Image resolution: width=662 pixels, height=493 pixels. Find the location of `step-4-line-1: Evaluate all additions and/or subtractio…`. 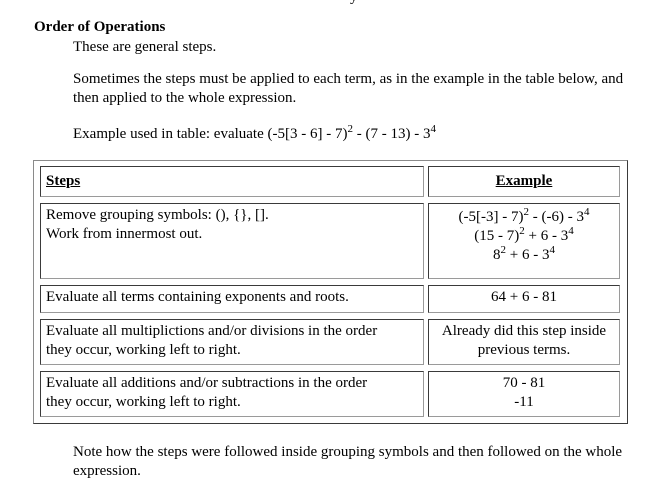

step-4-line-1: Evaluate all additions and/or subtractio… is located at coordinates (207, 383).